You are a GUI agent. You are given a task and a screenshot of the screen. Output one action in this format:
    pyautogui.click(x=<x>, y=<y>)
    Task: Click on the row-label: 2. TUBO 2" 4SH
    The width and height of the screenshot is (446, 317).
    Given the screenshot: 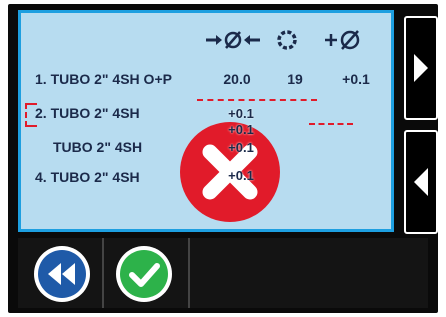 What is the action you would take?
    pyautogui.click(x=87, y=113)
    